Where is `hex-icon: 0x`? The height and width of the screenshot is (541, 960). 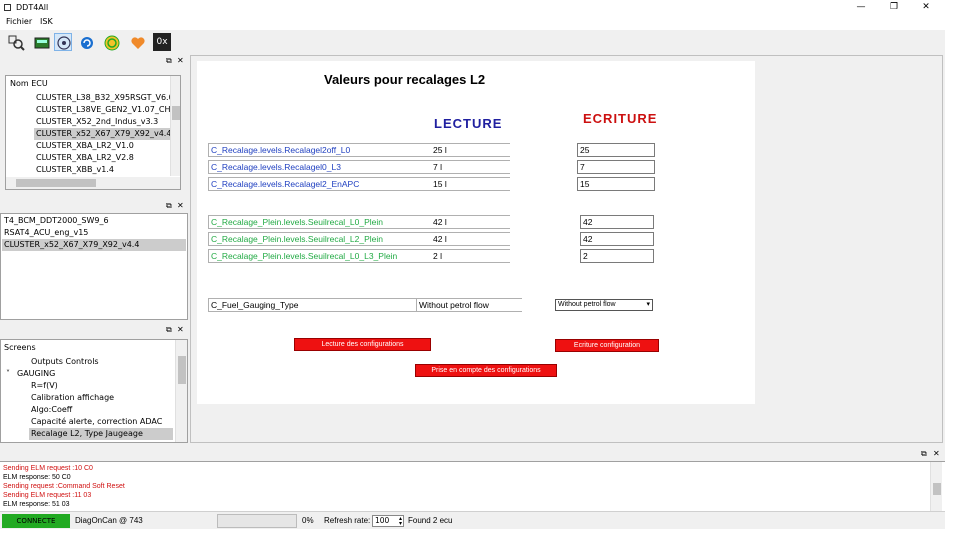 hex-icon: 0x is located at coordinates (162, 42).